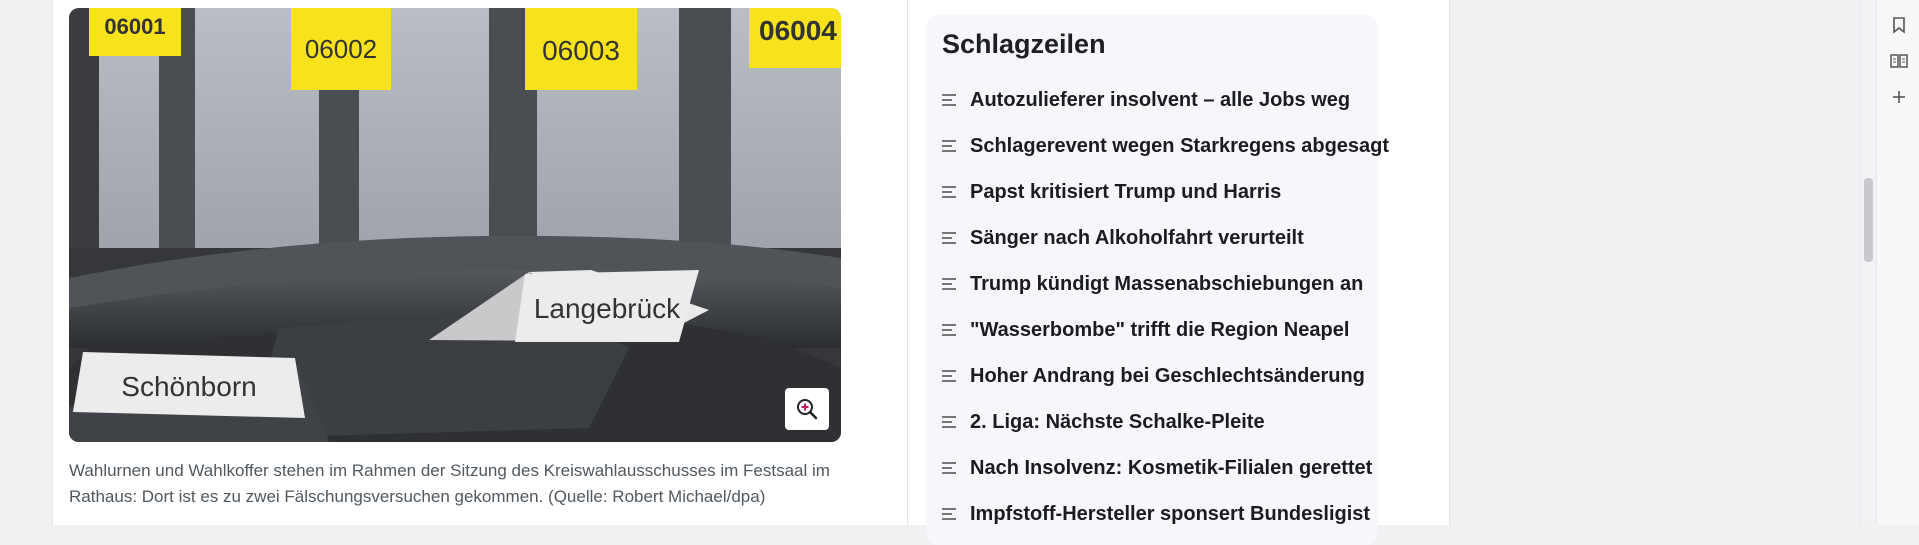 Image resolution: width=1919 pixels, height=545 pixels. What do you see at coordinates (1868, 220) in the screenshot?
I see `scrollbar-thumb` at bounding box center [1868, 220].